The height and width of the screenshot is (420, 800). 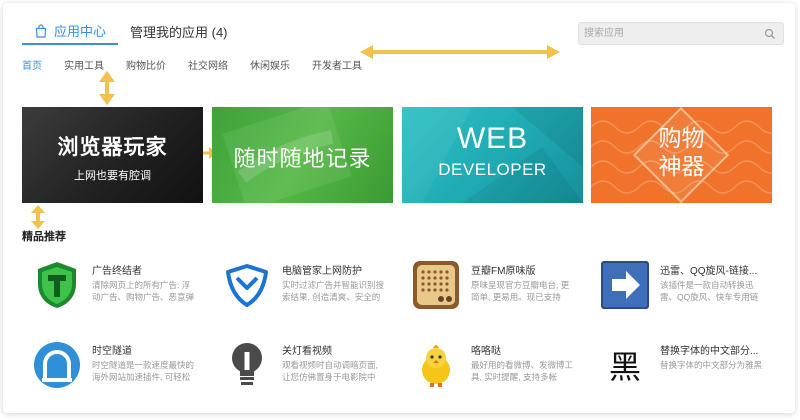 I want to click on banner-title: 购物 神器, so click(x=681, y=153).